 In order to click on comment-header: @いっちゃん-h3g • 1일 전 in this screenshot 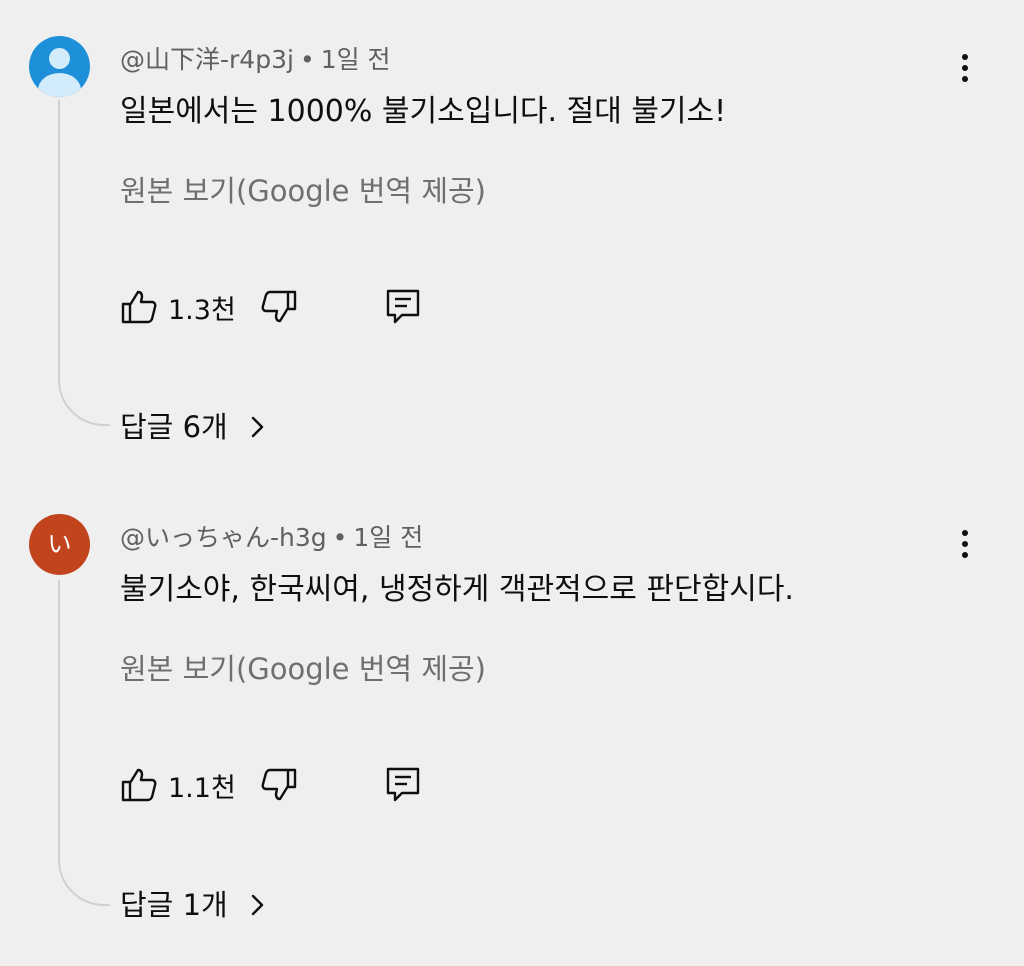, I will do `click(271, 536)`.